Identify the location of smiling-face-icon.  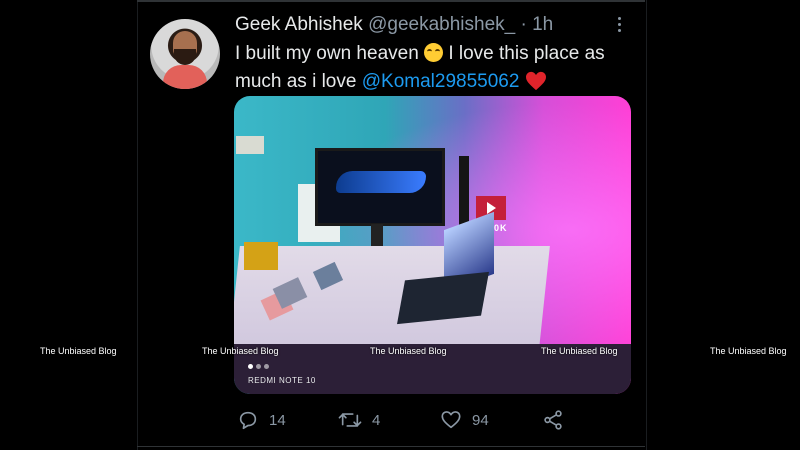
(434, 52).